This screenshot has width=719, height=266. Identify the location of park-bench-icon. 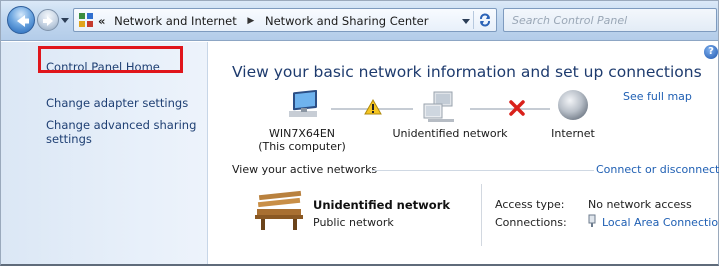
(279, 210).